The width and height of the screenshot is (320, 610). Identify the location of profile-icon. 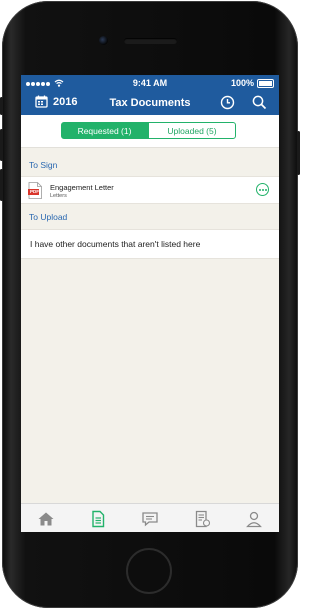
(254, 519).